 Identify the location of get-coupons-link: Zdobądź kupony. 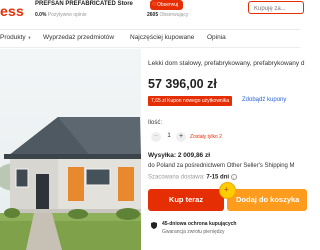
(264, 100).